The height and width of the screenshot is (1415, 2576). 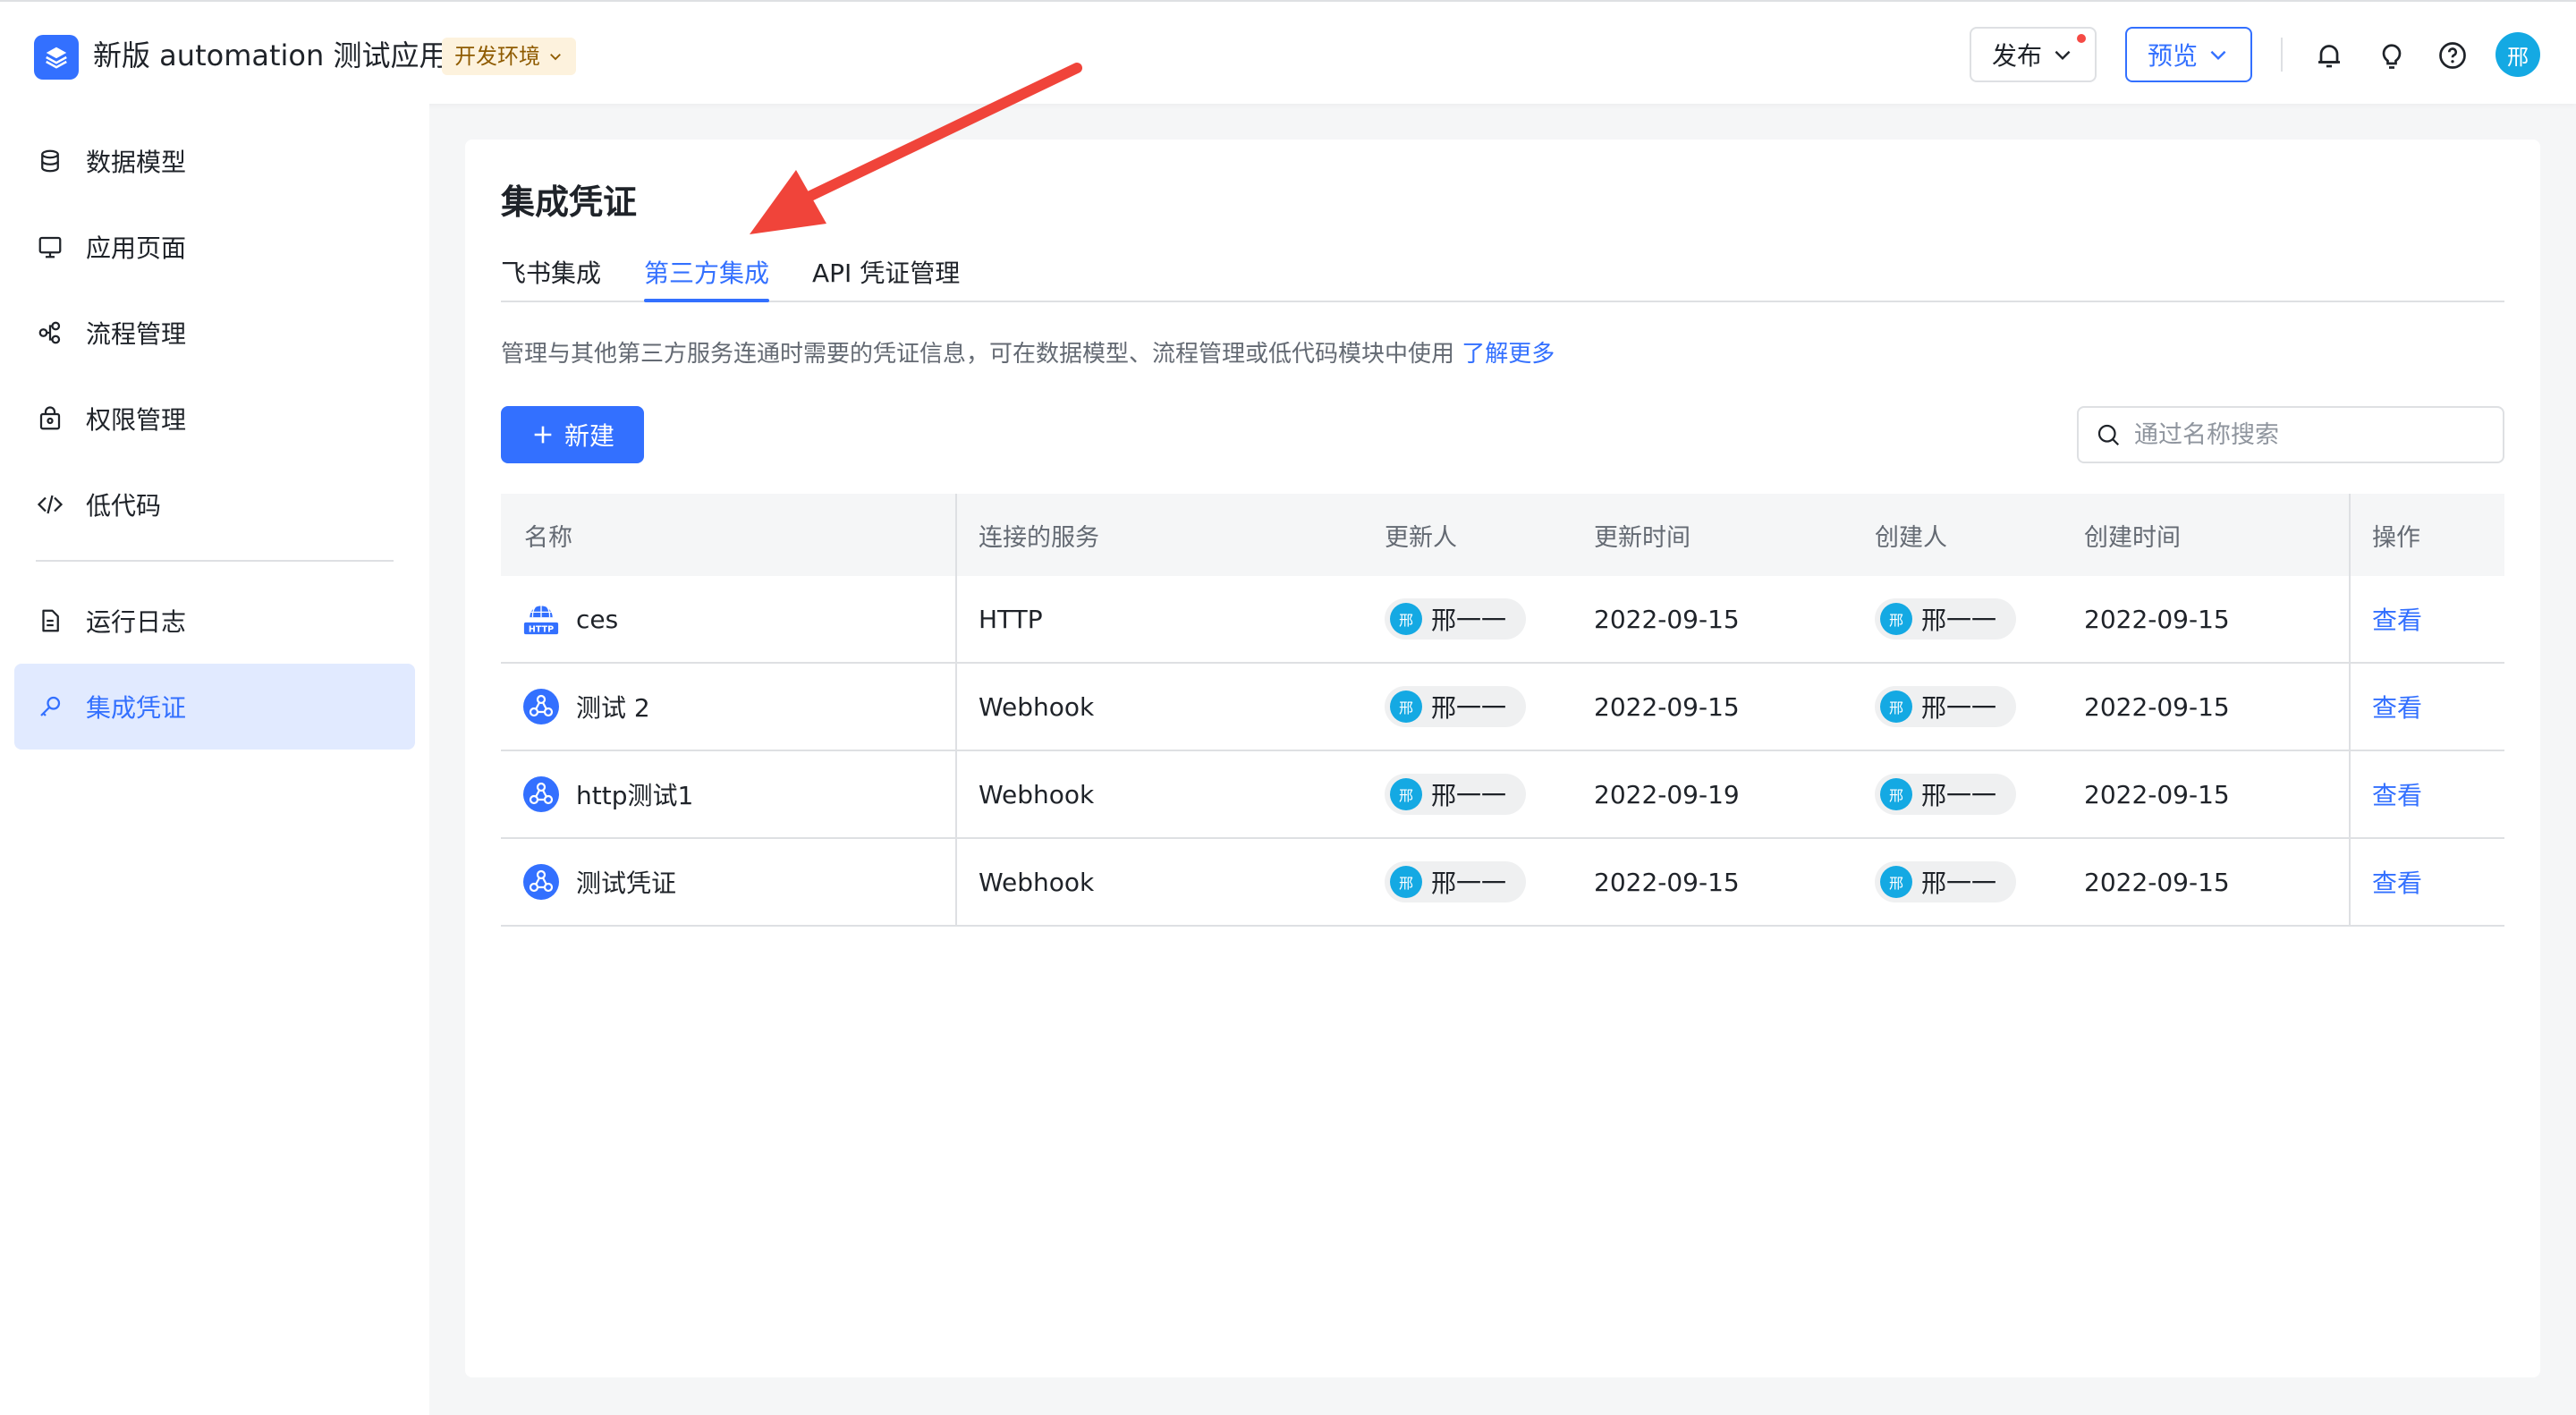 I want to click on preview-button: 预览, so click(x=2188, y=55).